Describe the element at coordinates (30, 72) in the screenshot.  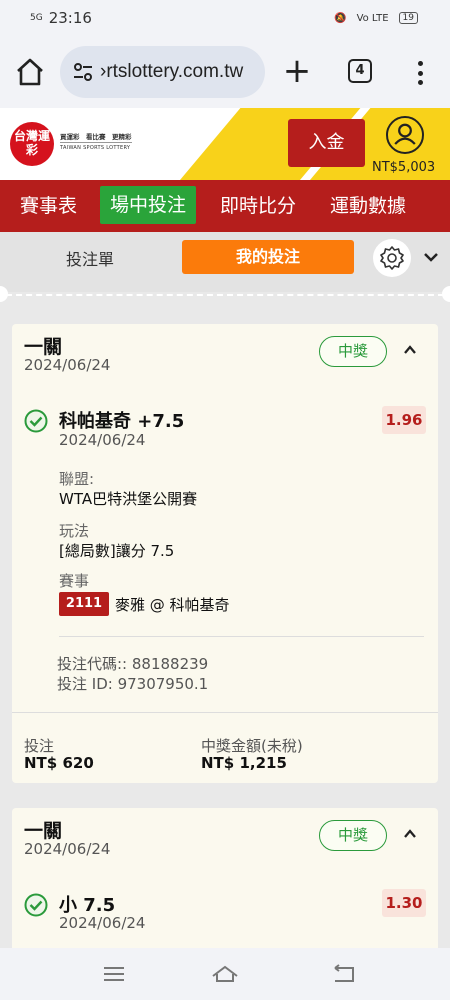
I see `home-icon` at that location.